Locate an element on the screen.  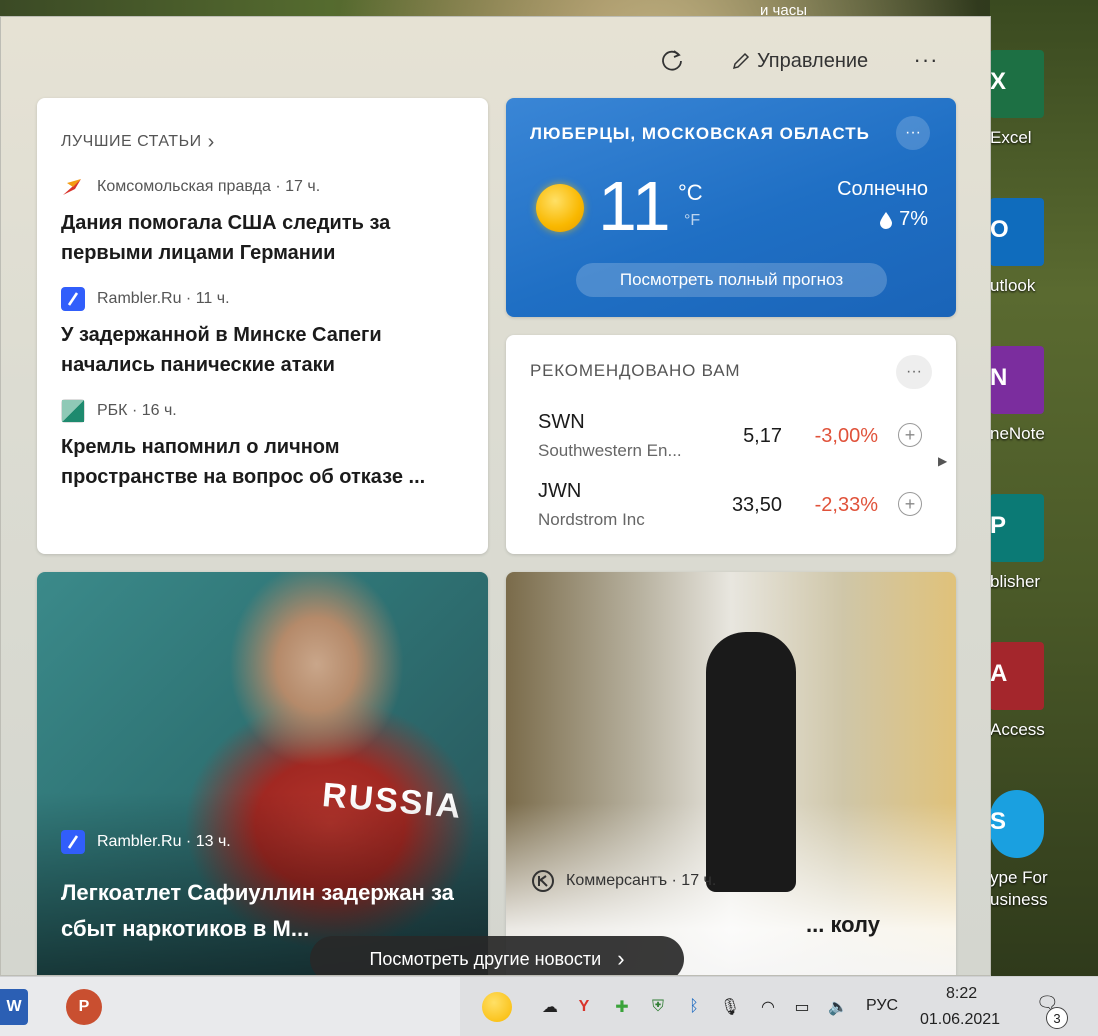
bluetooth-icon: ᛒ is located at coordinates (694, 1007).